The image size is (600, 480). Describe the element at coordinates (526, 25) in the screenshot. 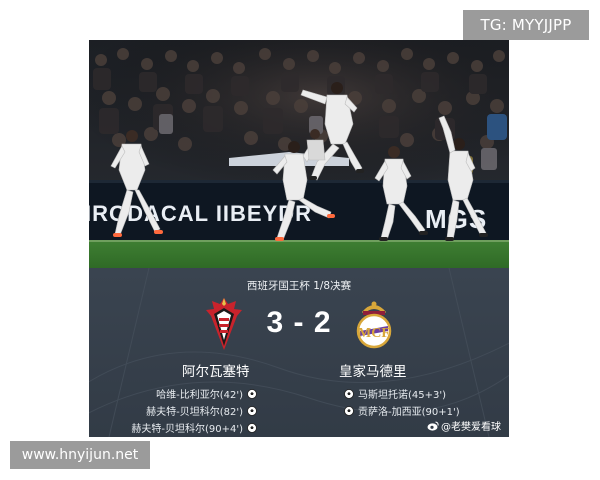

I see `watermark-top: TG: MYYJJPP` at that location.